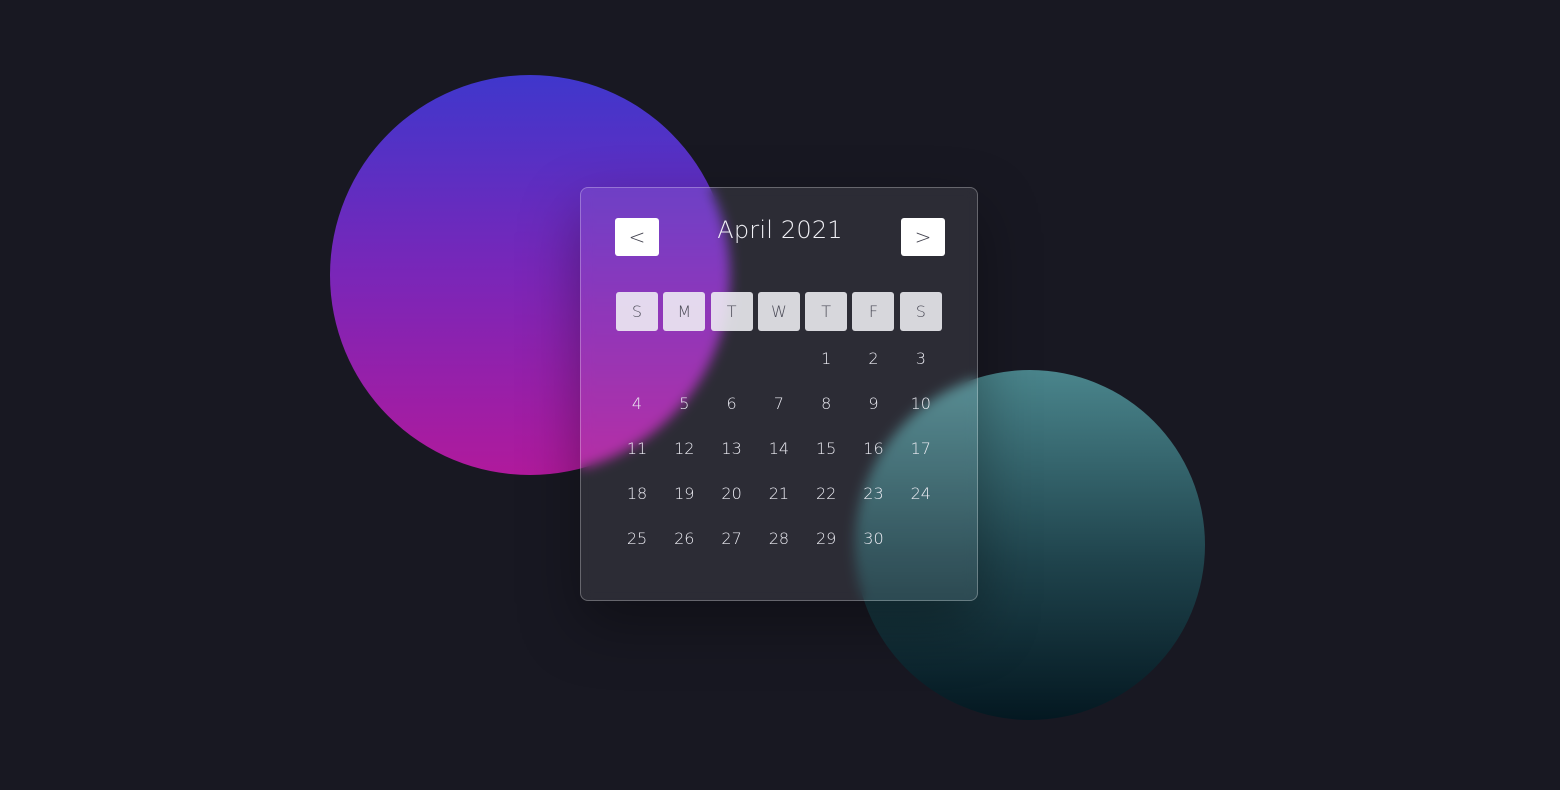 The width and height of the screenshot is (1560, 790). I want to click on day-cell: 3, so click(921, 358).